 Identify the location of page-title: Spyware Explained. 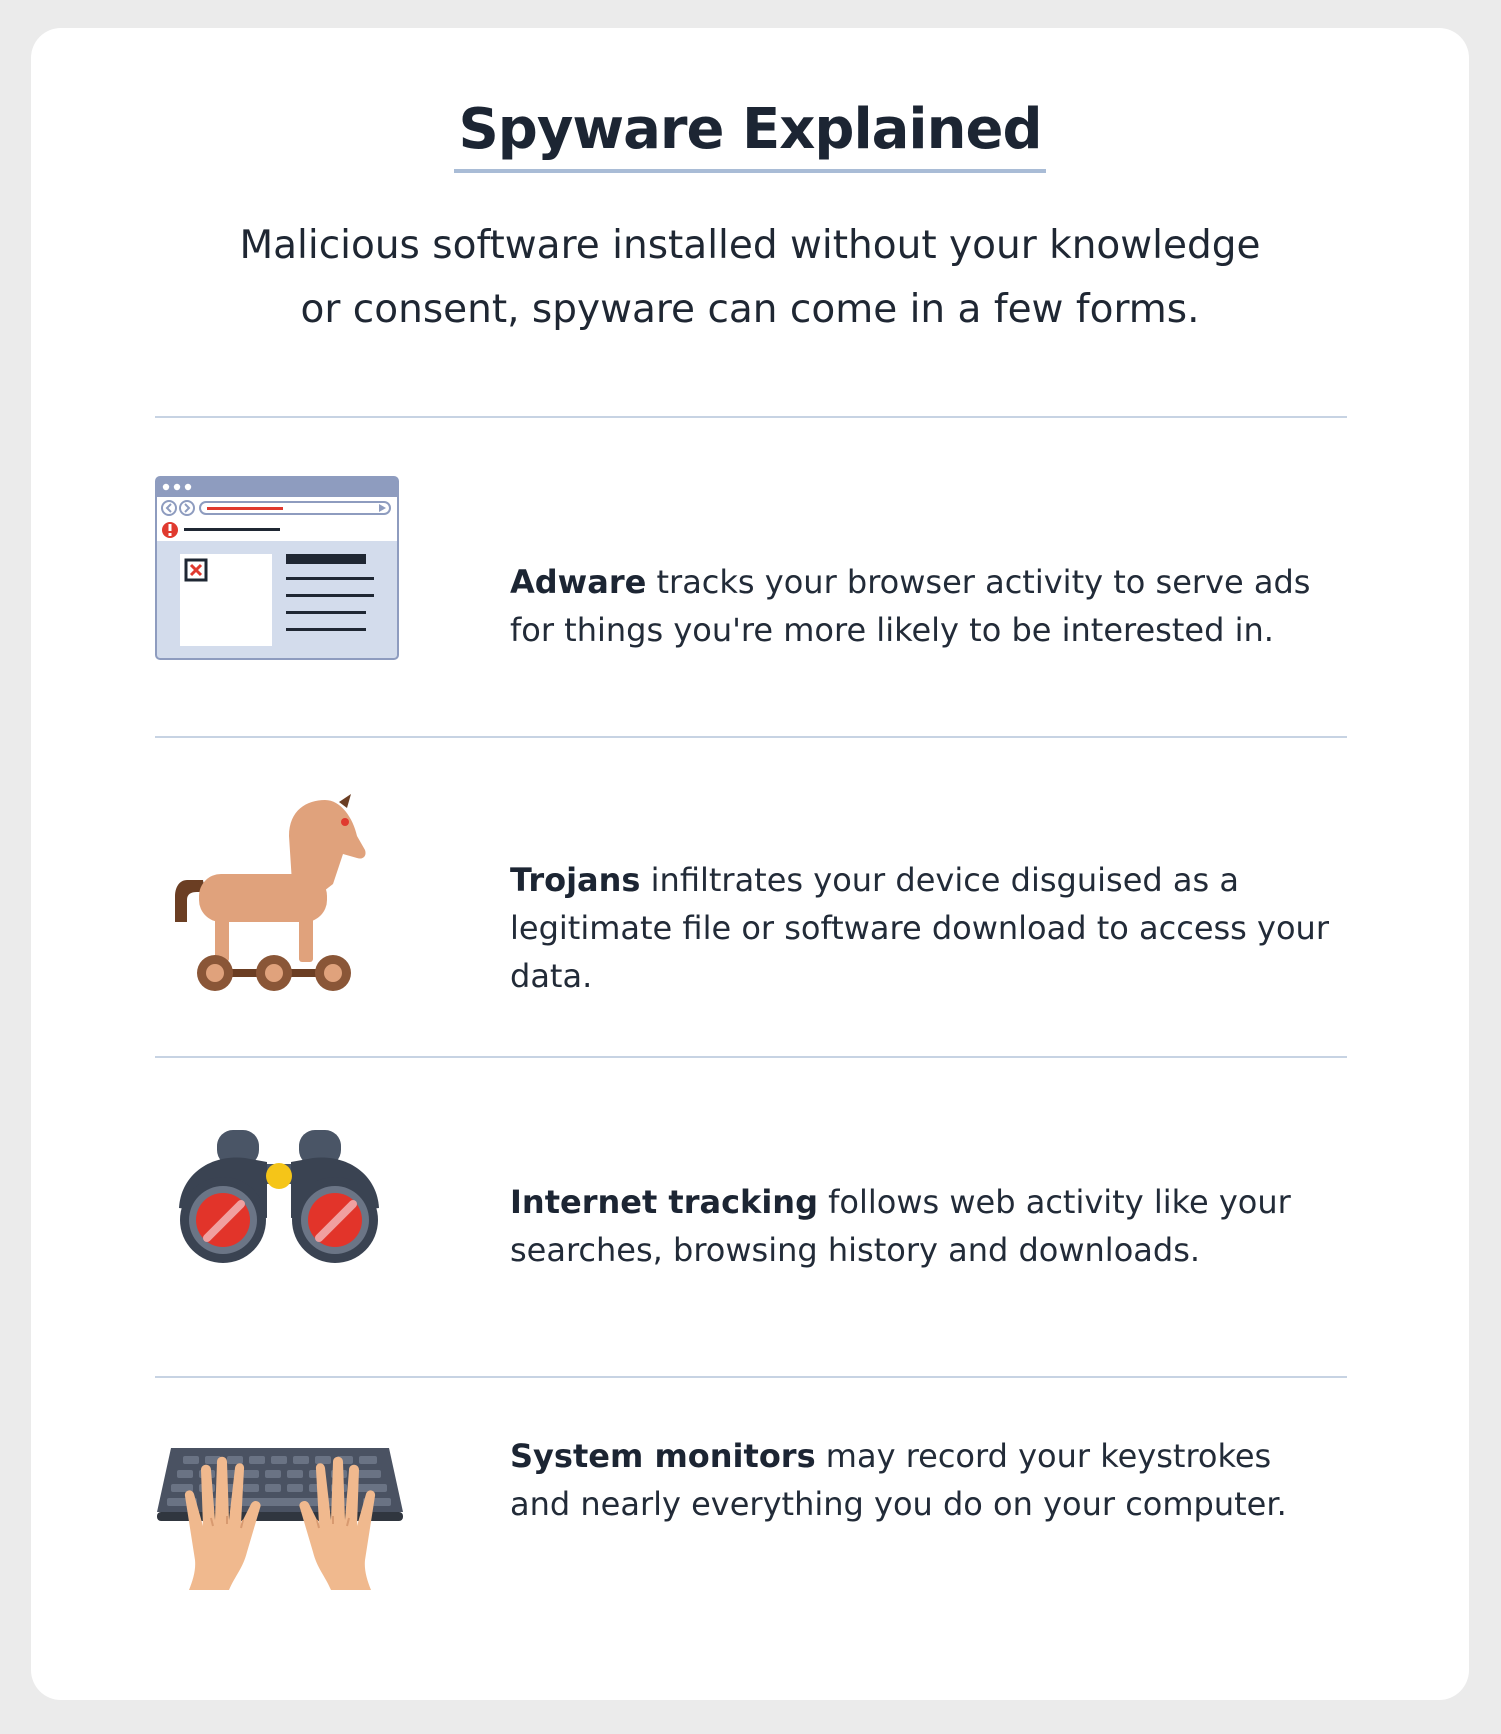
(750, 135).